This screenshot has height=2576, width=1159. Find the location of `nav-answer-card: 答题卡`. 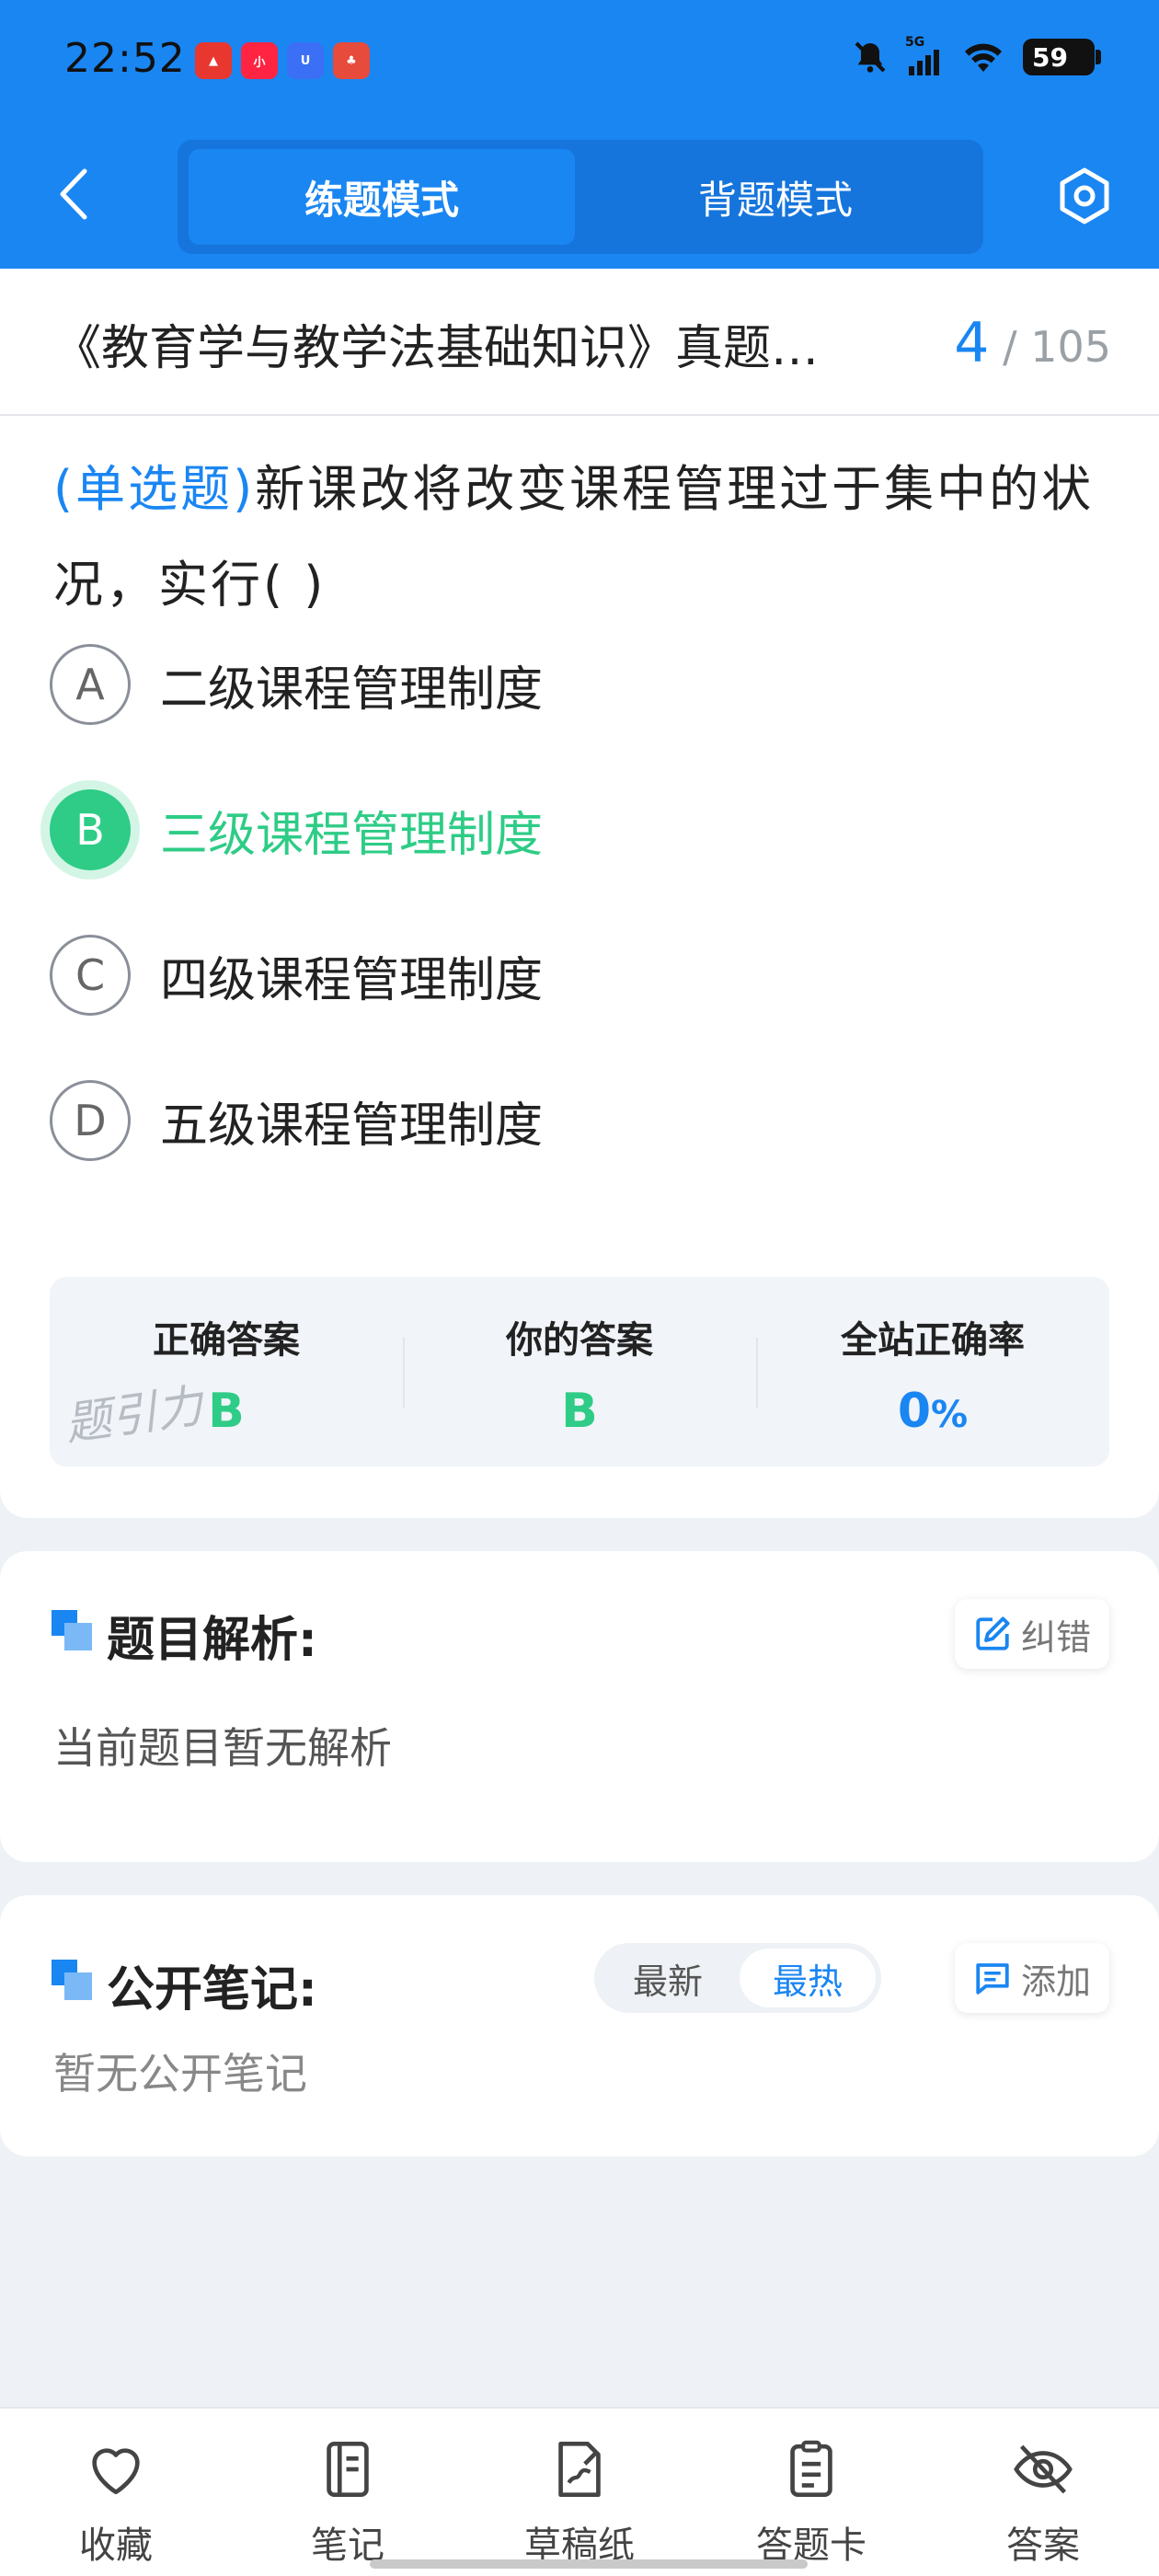

nav-answer-card: 答题卡 is located at coordinates (811, 2501).